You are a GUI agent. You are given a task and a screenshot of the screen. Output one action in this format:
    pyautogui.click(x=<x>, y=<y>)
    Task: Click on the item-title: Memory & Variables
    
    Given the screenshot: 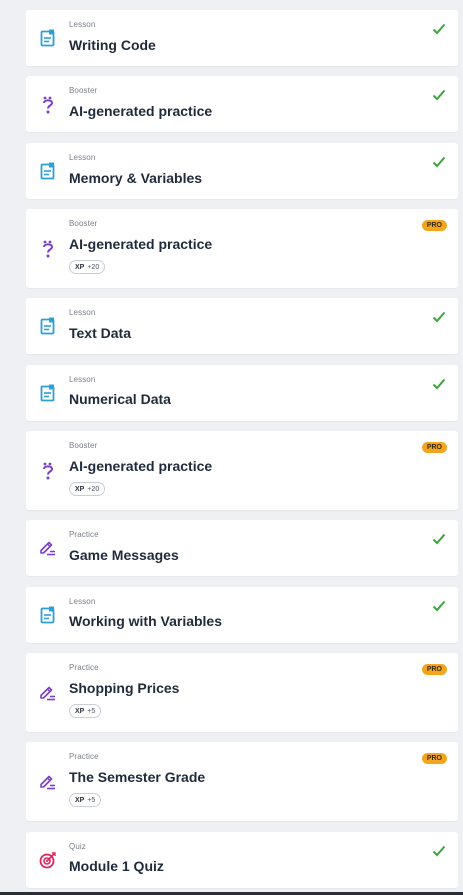 What is the action you would take?
    pyautogui.click(x=136, y=178)
    